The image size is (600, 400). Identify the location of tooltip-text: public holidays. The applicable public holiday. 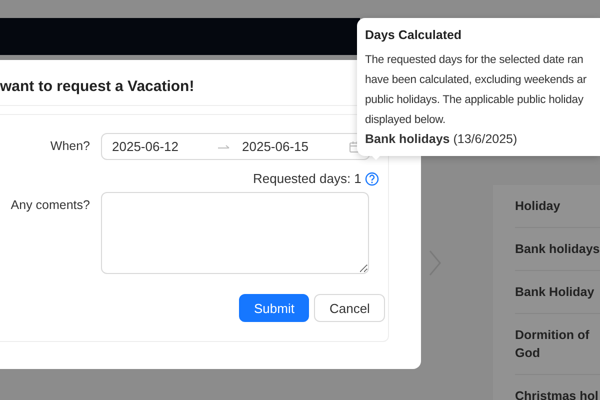
(474, 100).